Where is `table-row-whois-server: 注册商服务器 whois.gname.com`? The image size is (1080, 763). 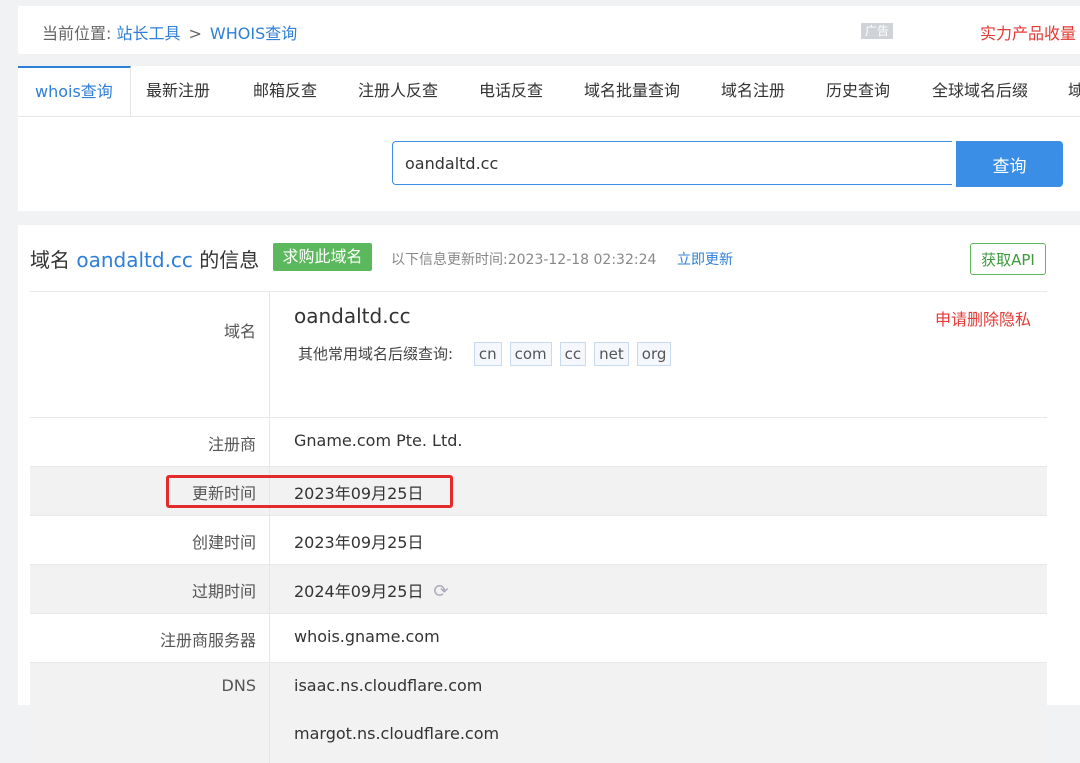 table-row-whois-server: 注册商服务器 whois.gname.com is located at coordinates (538, 637).